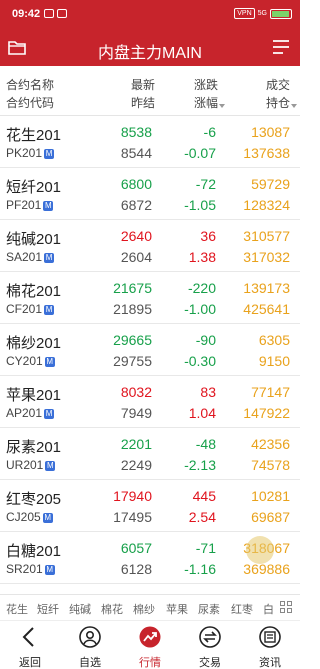  I want to click on nav-back: 返回, so click(30, 645).